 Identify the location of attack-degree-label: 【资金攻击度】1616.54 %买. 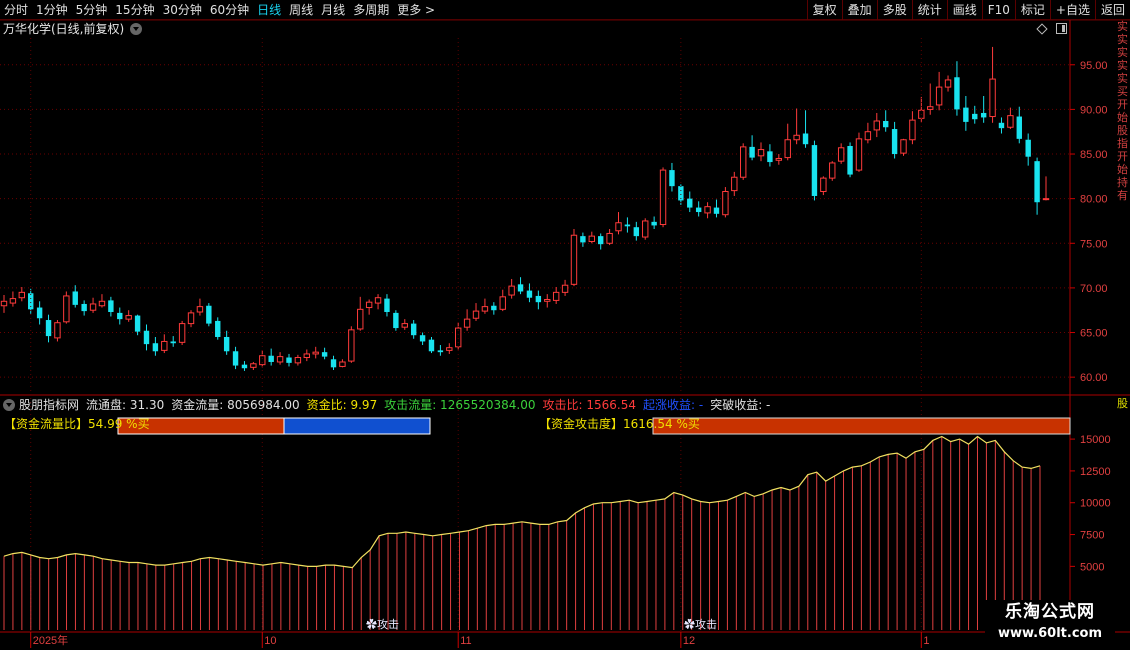
(619, 424).